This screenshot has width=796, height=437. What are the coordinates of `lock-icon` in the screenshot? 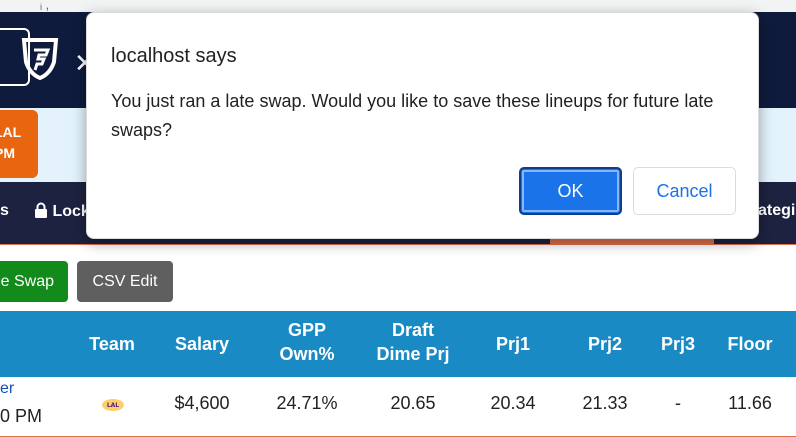 It's located at (41, 210).